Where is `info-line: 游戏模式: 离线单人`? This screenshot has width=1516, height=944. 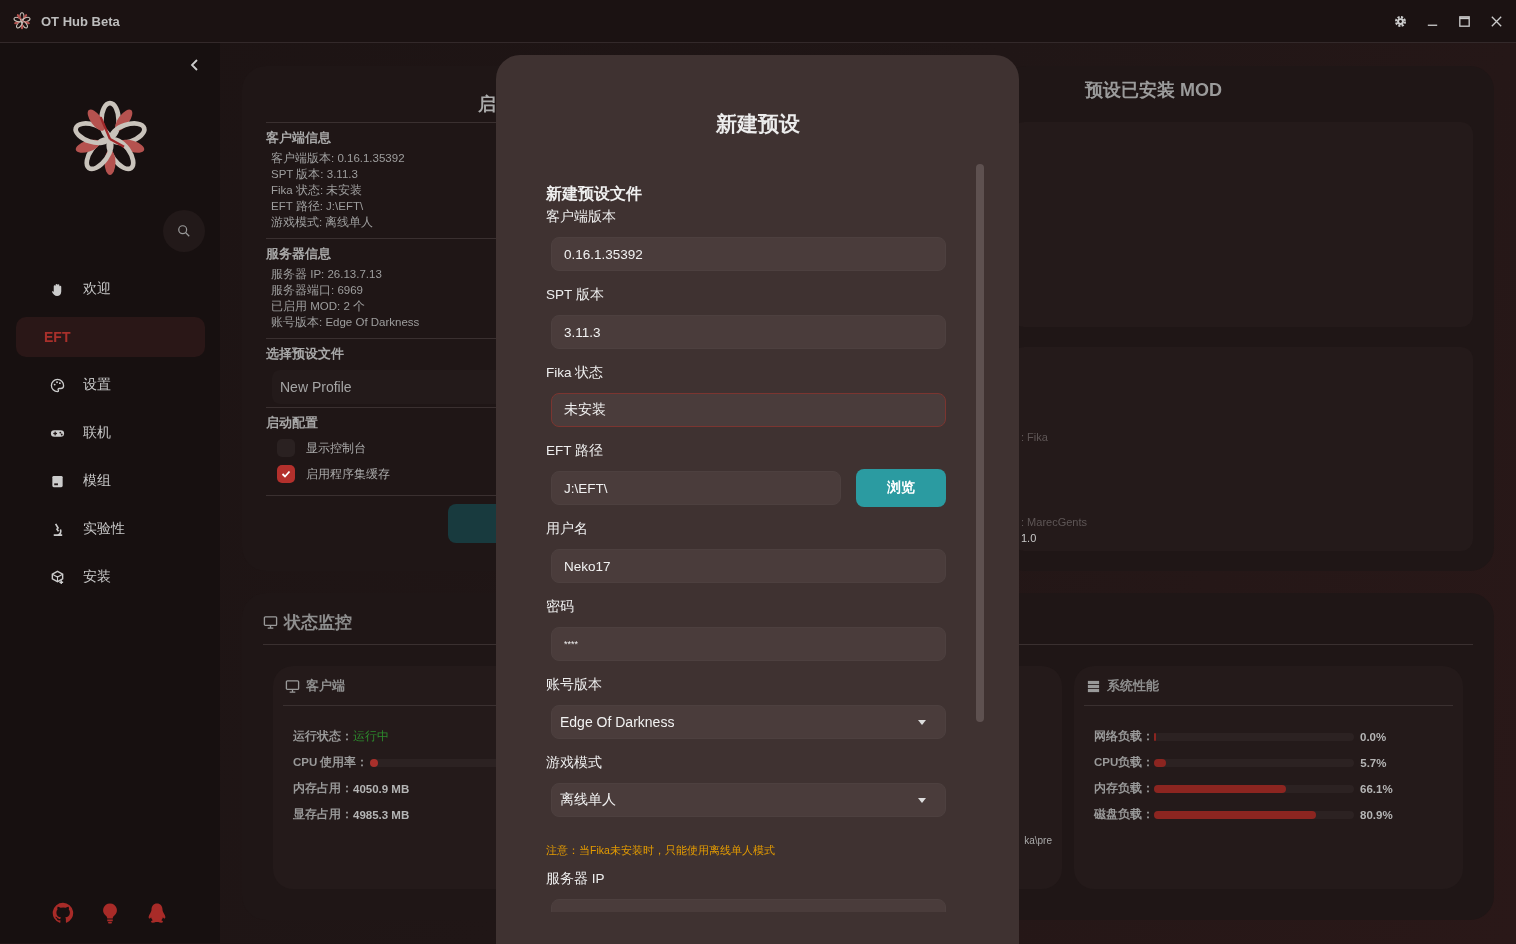
info-line: 游戏模式: 离线单人 is located at coordinates (322, 222).